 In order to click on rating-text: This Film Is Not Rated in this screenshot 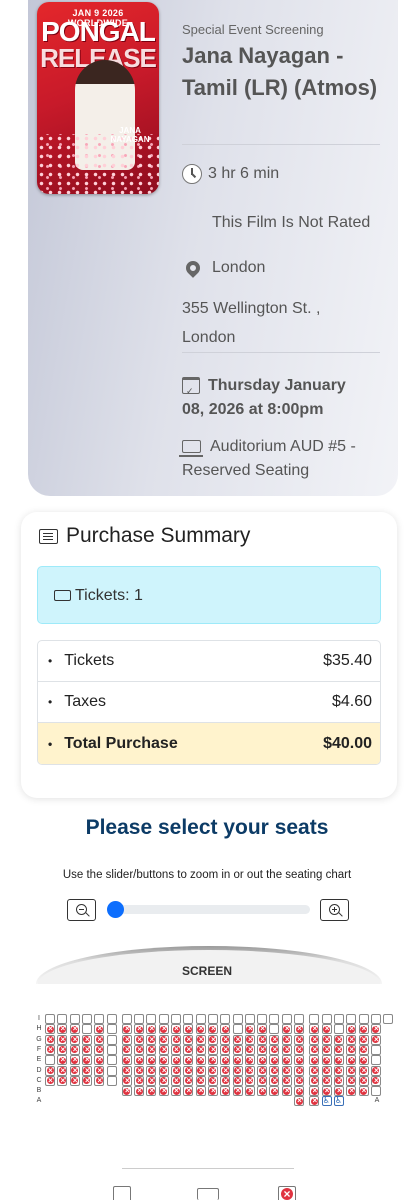, I will do `click(291, 222)`.